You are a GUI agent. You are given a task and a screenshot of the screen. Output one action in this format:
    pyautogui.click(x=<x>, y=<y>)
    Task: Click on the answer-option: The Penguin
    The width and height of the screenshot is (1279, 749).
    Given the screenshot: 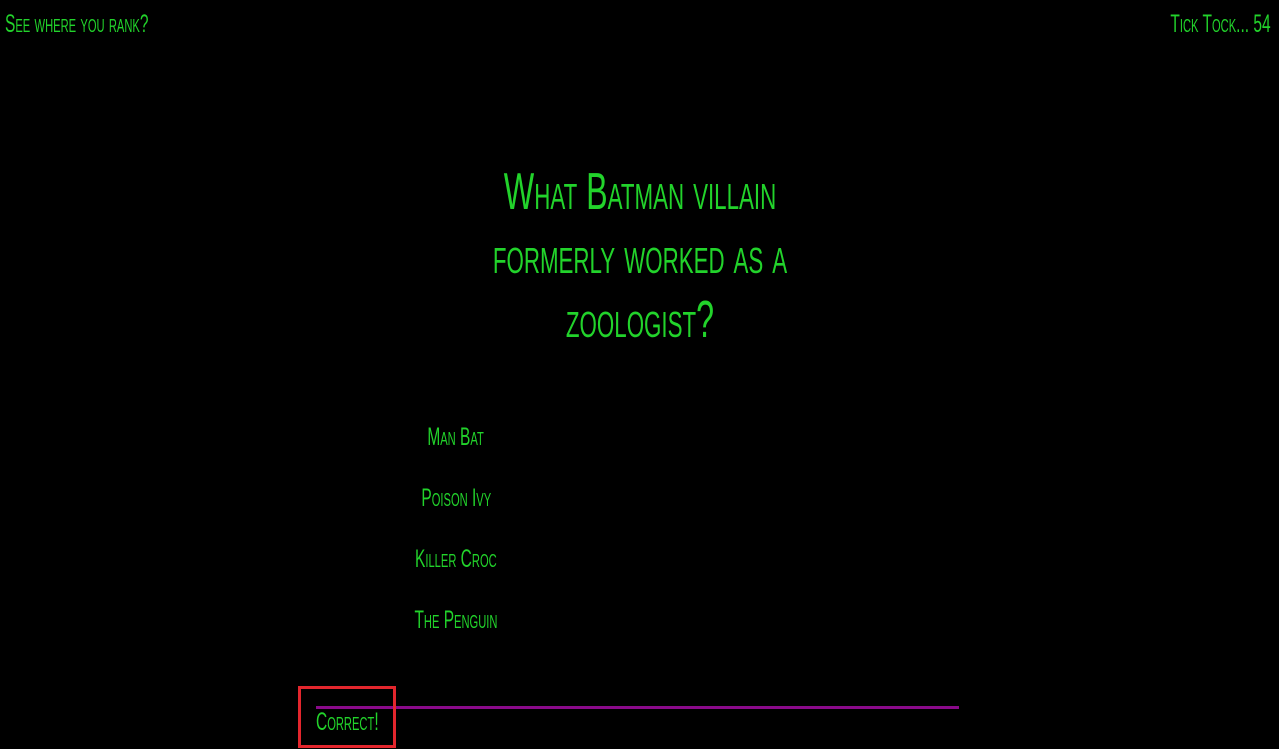 What is the action you would take?
    pyautogui.click(x=456, y=633)
    